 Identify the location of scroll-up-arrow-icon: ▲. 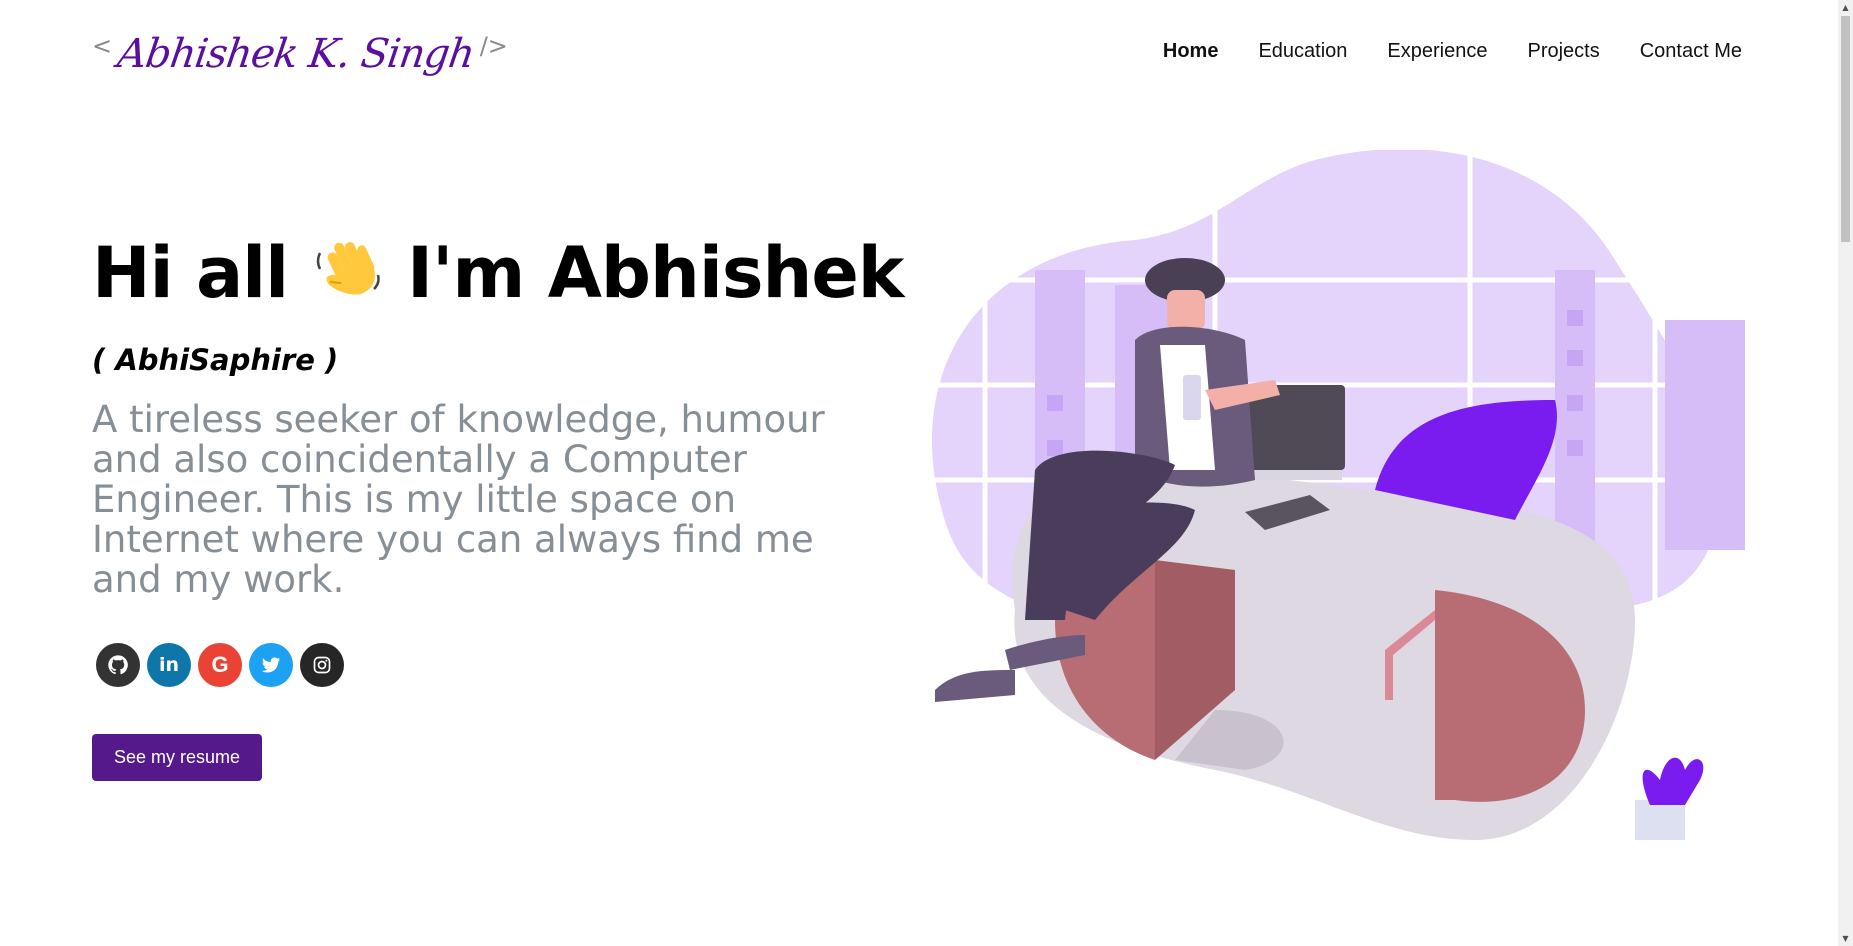
(1845, 7).